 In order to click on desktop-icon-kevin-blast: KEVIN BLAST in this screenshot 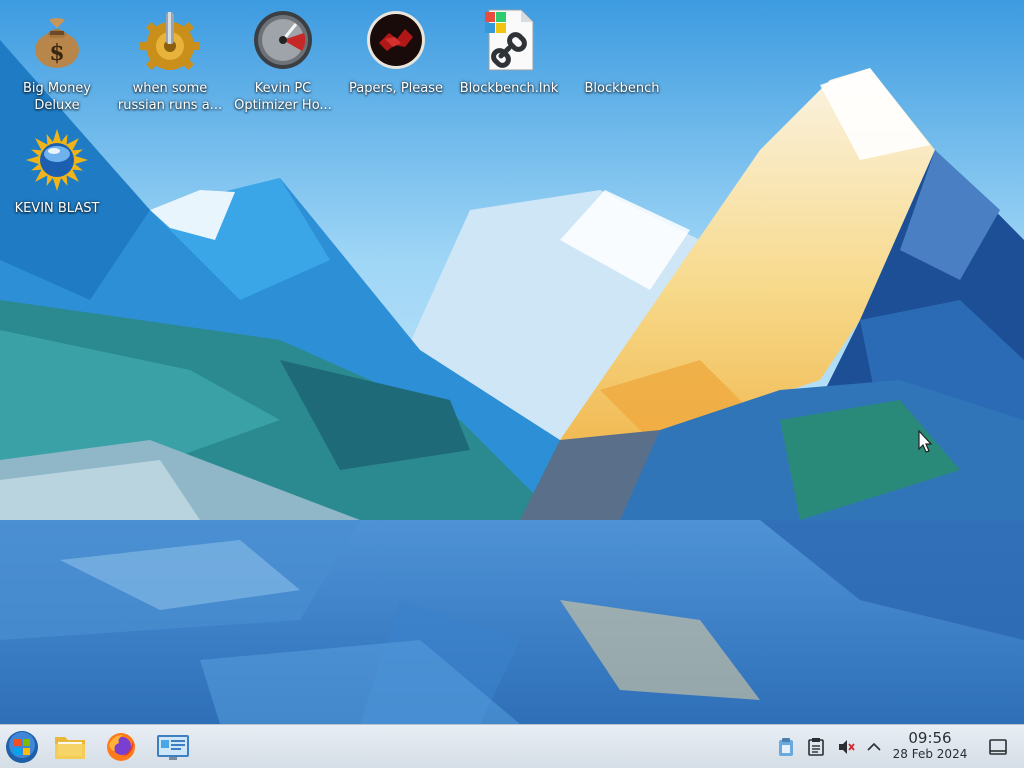, I will do `click(57, 172)`.